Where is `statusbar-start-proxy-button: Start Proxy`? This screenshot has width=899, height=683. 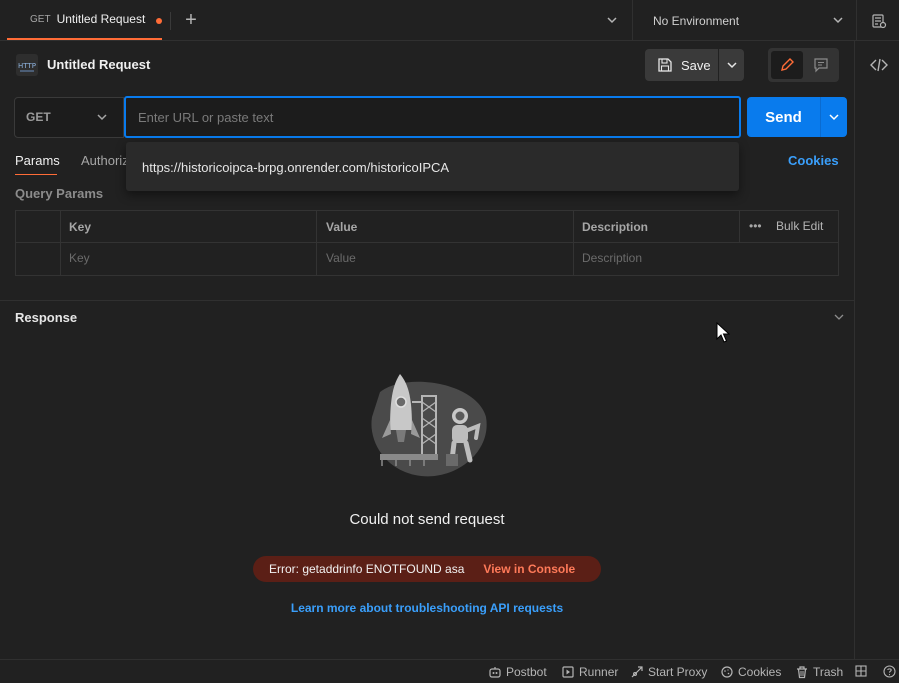
statusbar-start-proxy-button: Start Proxy is located at coordinates (668, 672).